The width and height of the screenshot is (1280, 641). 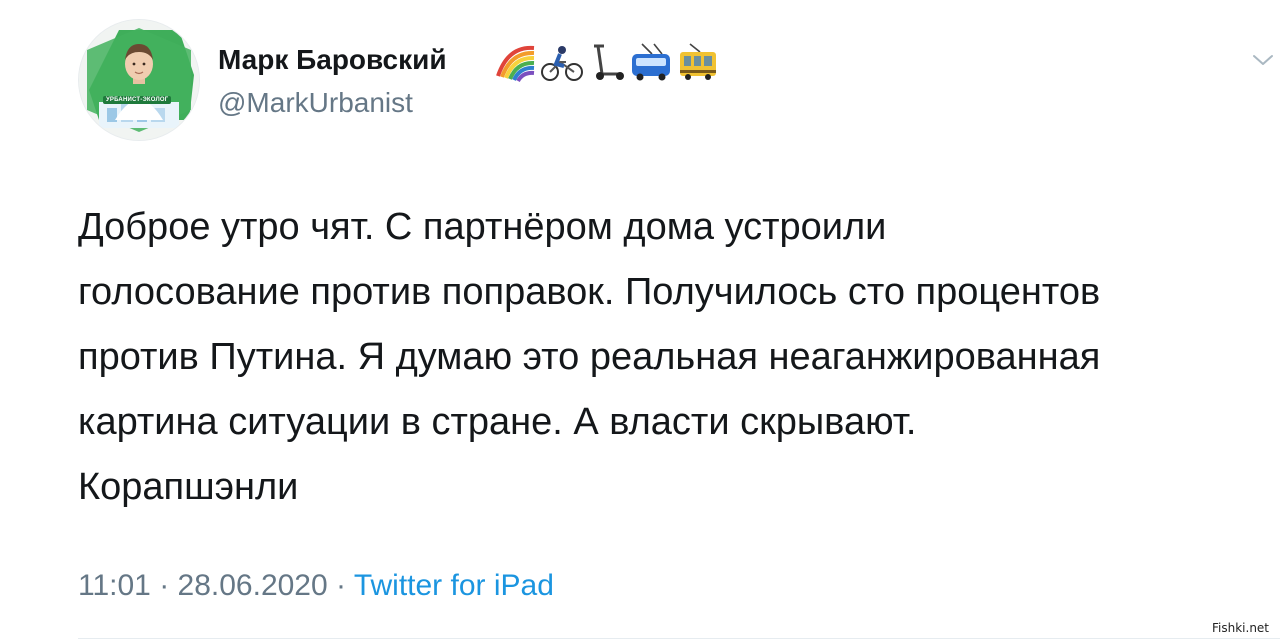 What do you see at coordinates (679, 638) in the screenshot?
I see `divider` at bounding box center [679, 638].